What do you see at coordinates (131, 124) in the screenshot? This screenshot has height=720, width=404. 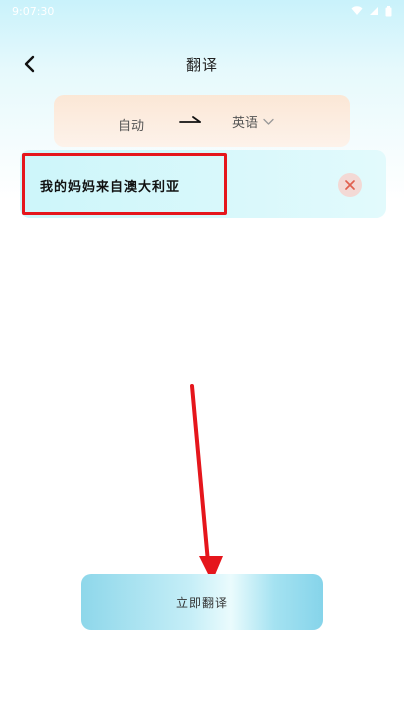 I see `source-language: 自动` at bounding box center [131, 124].